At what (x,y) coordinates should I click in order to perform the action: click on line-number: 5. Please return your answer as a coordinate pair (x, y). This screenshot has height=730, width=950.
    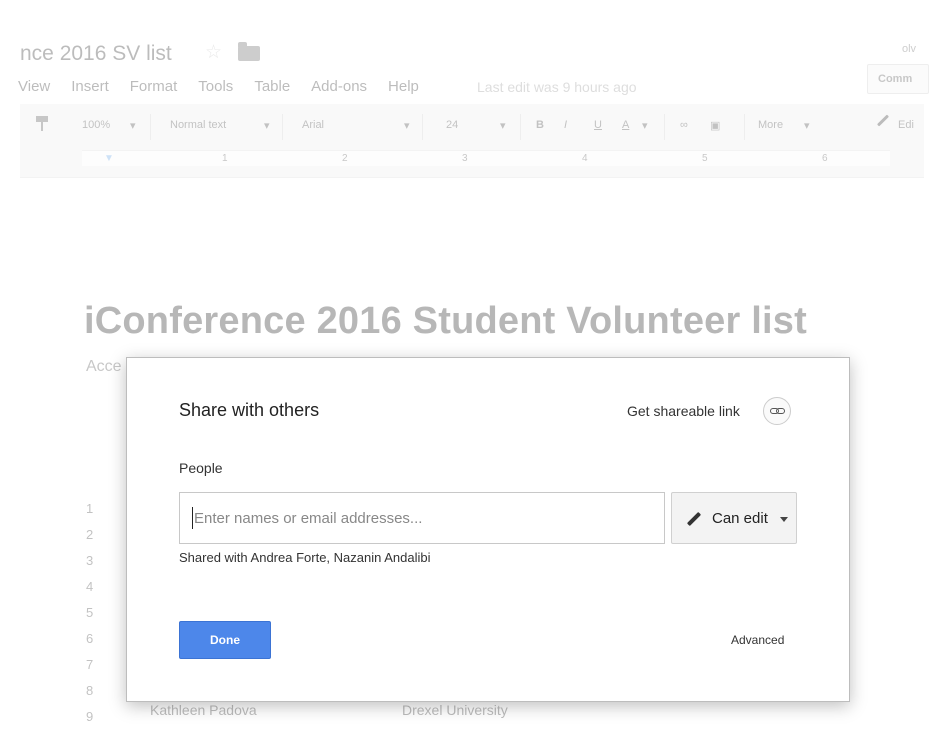
    Looking at the image, I should click on (90, 612).